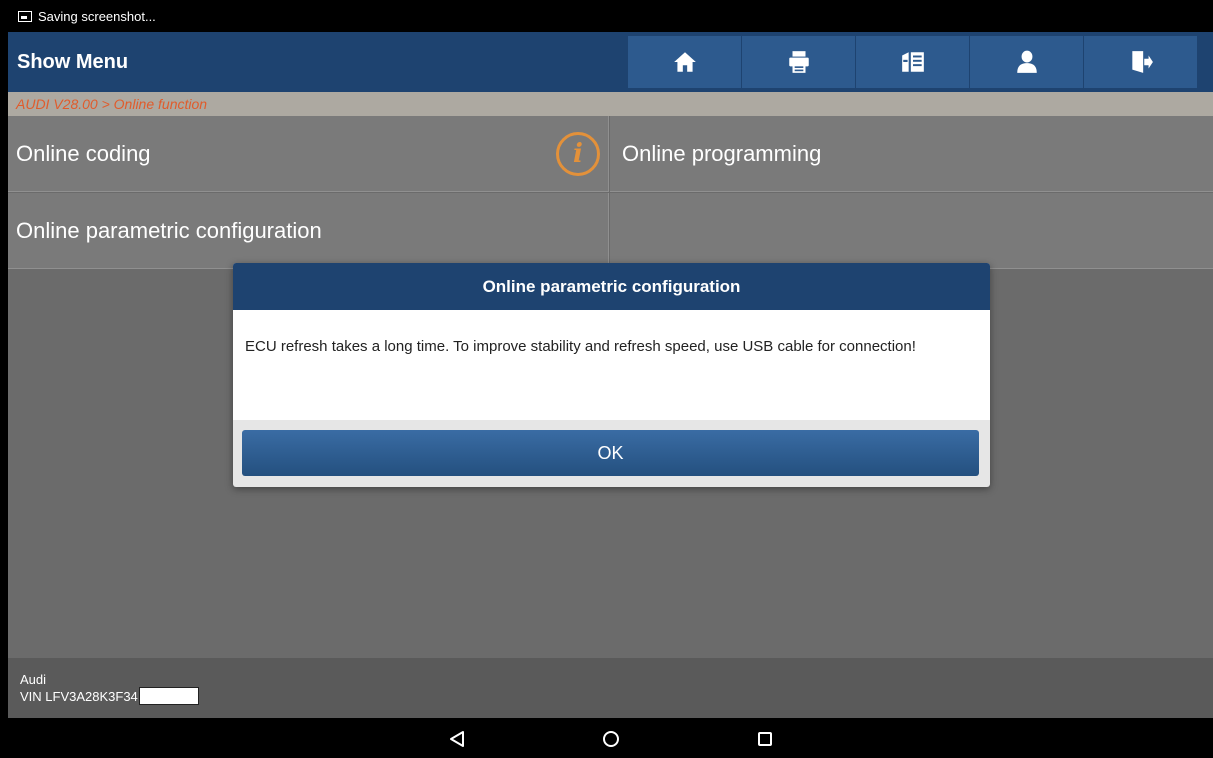  I want to click on breadcrumb: AUDI V28.00 > Online function, so click(610, 104).